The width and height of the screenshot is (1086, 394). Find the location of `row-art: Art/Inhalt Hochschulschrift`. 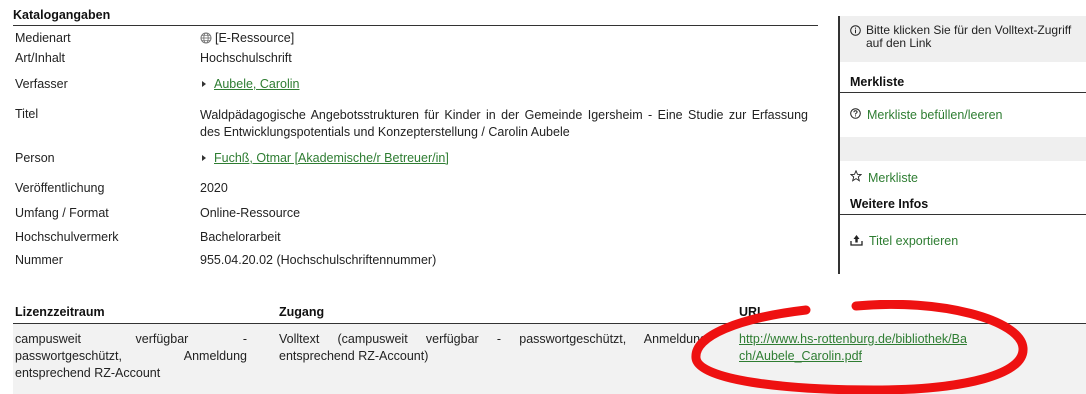

row-art: Art/Inhalt Hochschulschrift is located at coordinates (415, 64).